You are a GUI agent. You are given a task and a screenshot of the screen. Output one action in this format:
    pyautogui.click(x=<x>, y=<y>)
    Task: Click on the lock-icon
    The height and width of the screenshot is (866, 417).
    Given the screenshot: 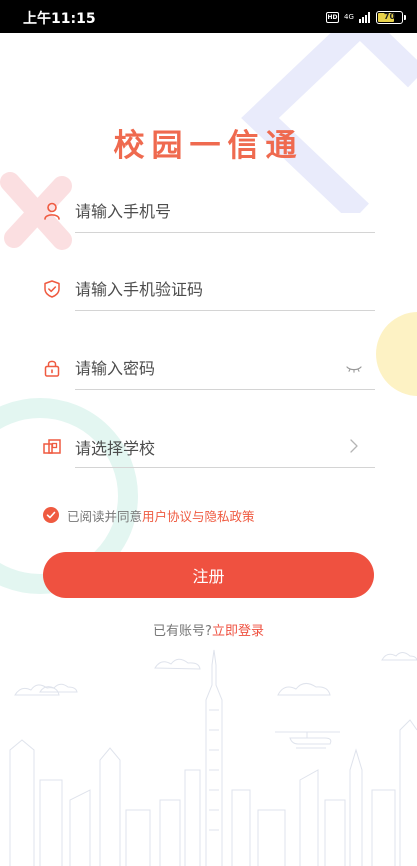 What is the action you would take?
    pyautogui.click(x=52, y=368)
    